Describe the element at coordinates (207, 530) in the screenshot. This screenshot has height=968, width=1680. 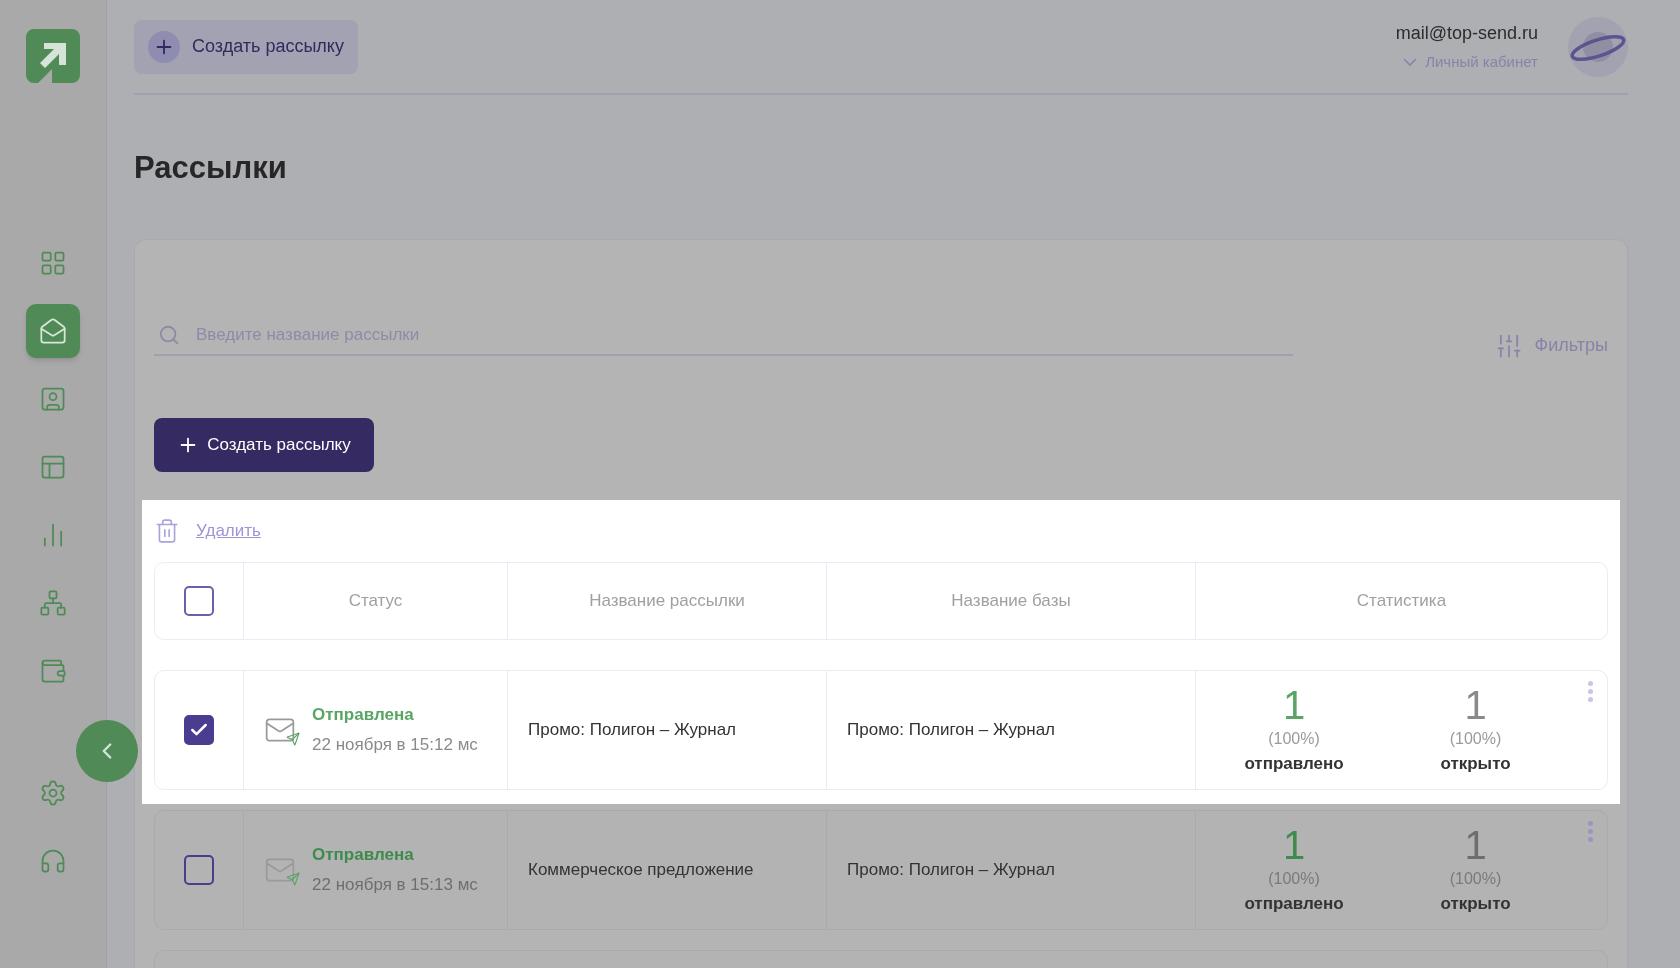
I see `delete-link: Удалить` at that location.